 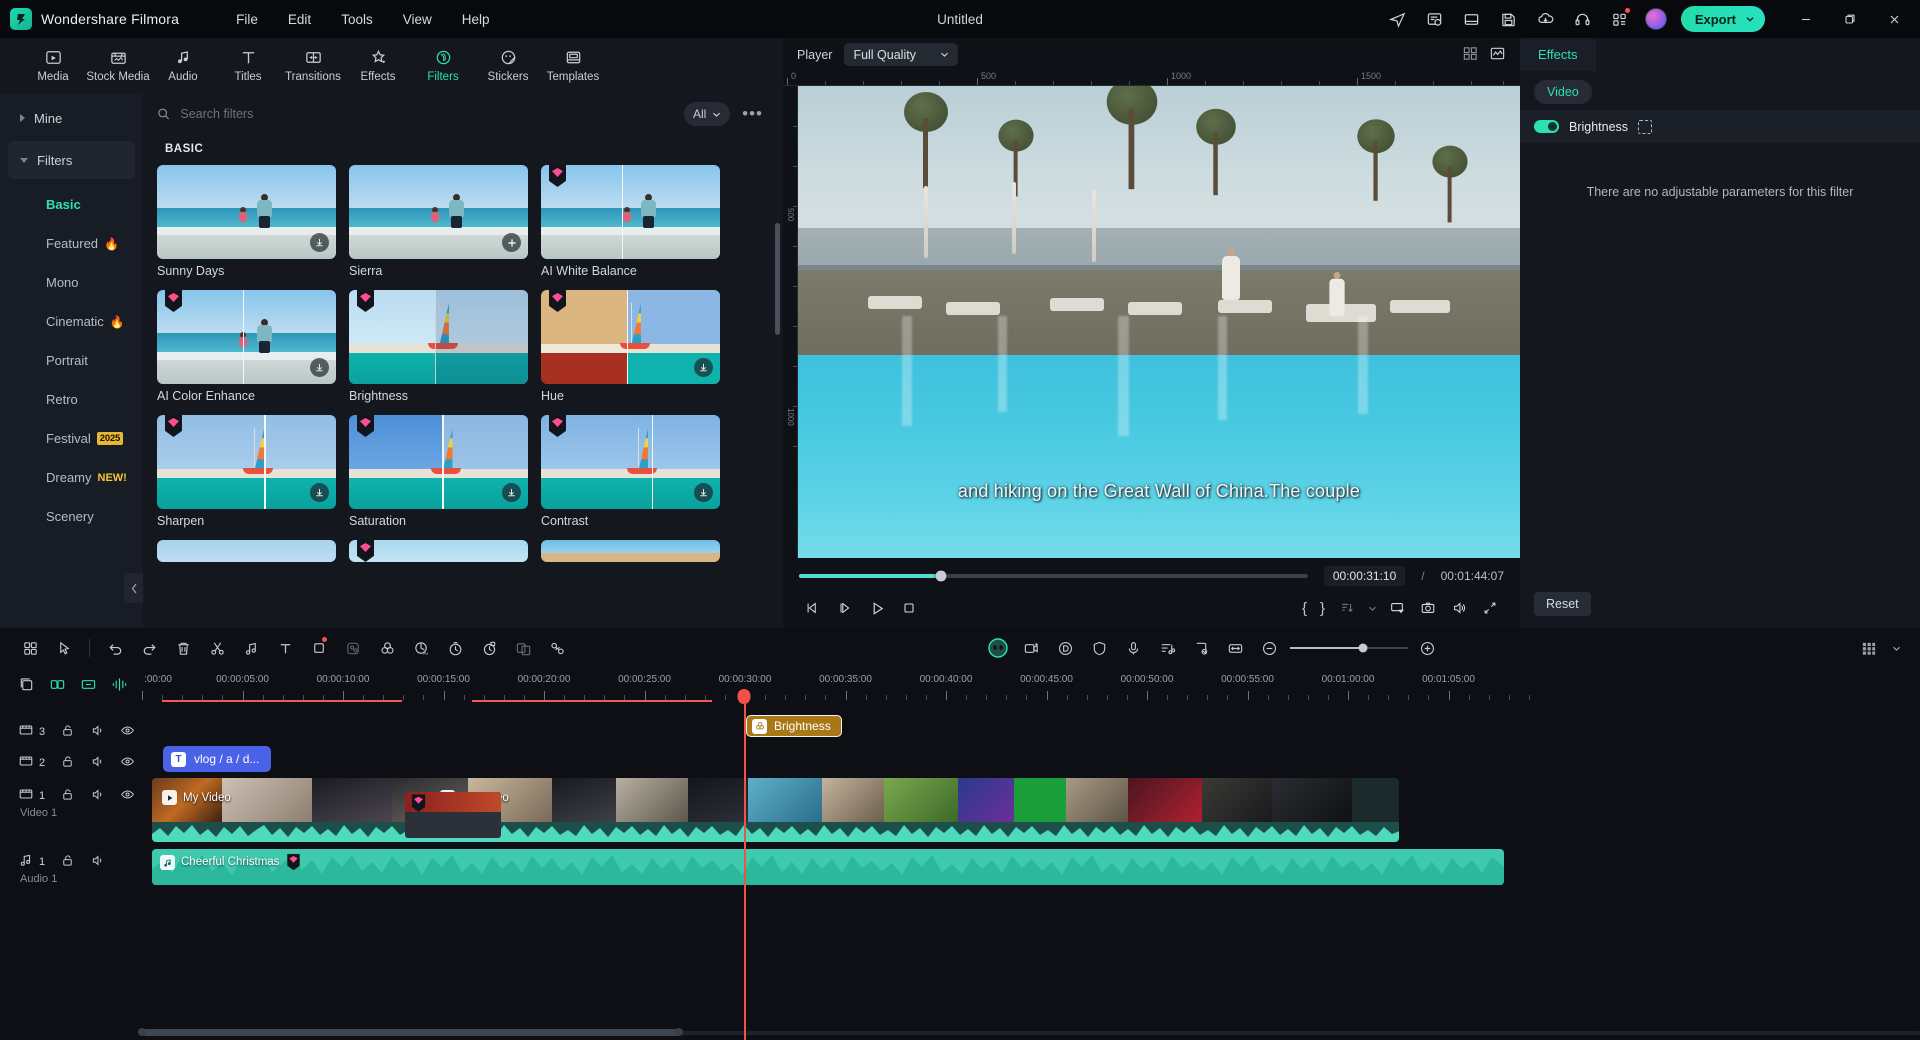 I want to click on filter-card-brightness: Brightness, so click(x=438, y=346).